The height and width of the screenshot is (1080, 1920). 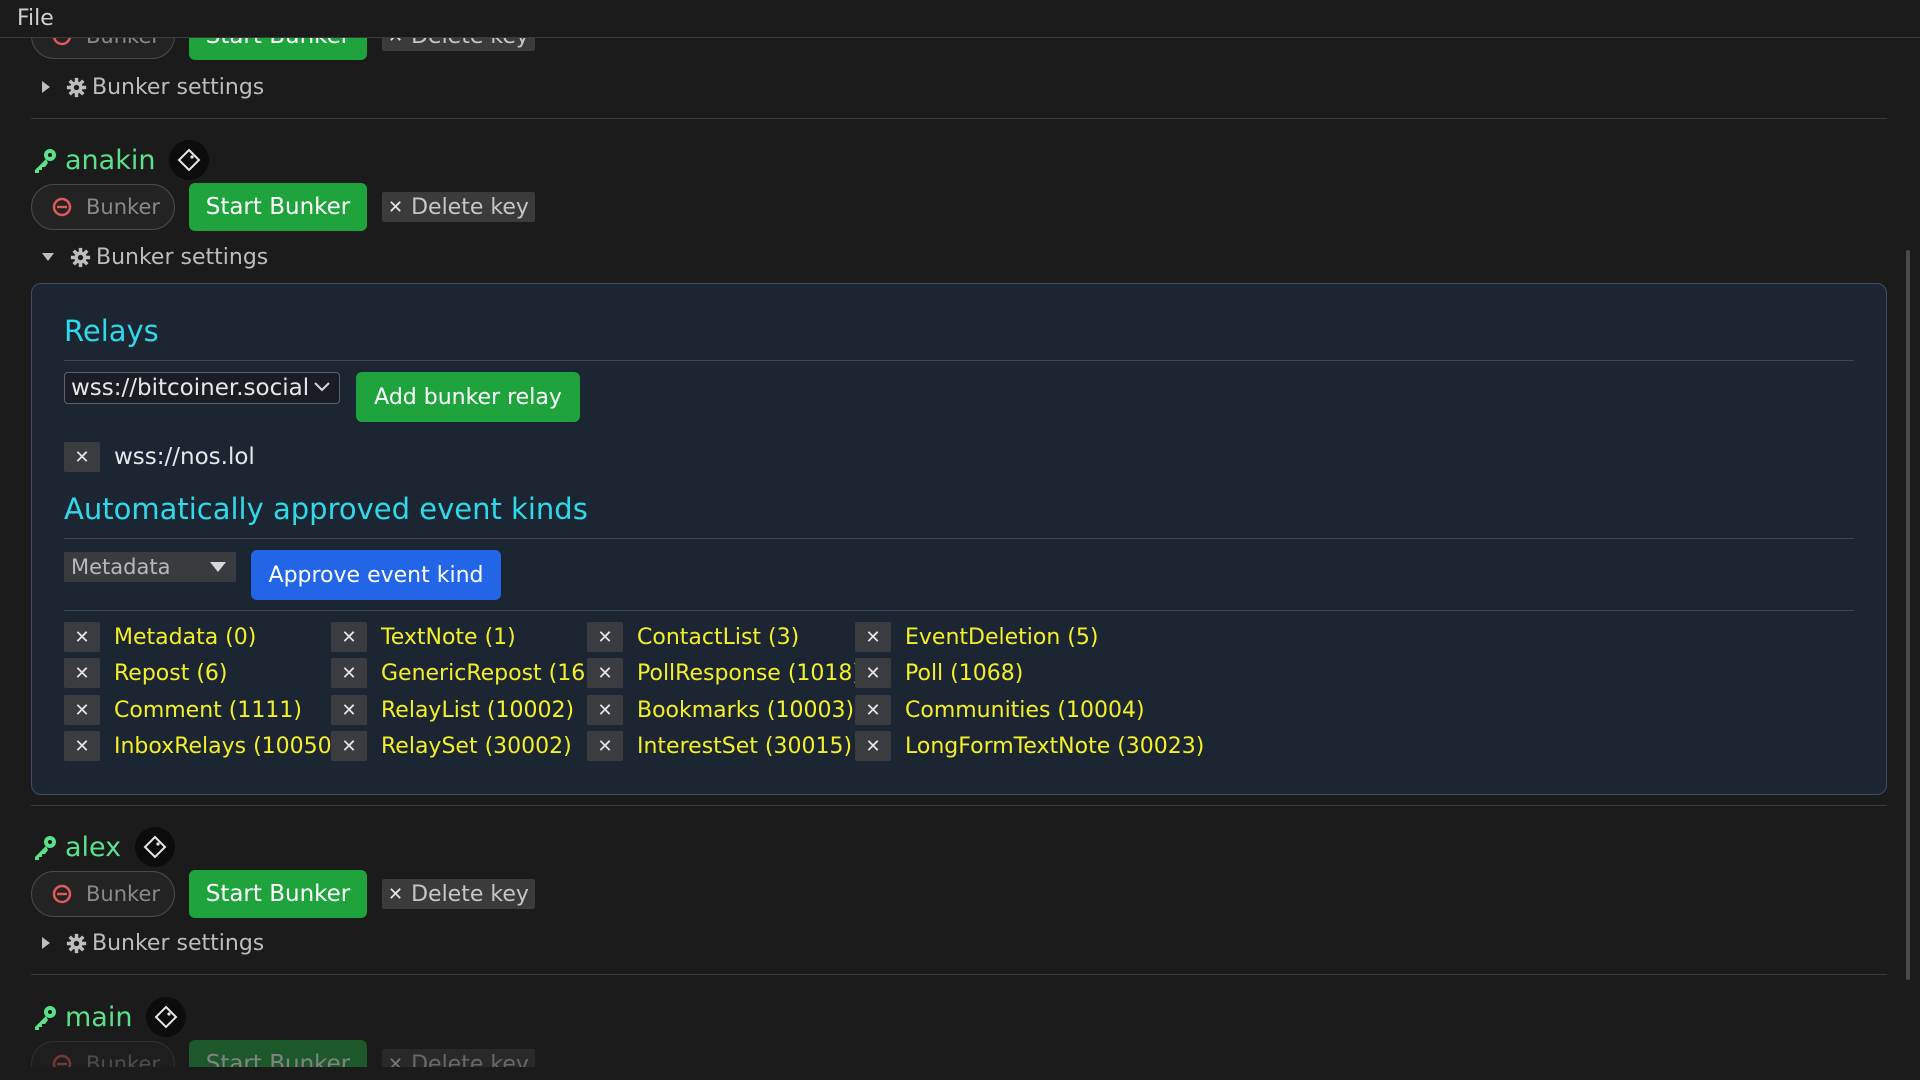 I want to click on key-buttons-alex: Bunker Start Bunker ✕ Delete key, so click(x=283, y=894).